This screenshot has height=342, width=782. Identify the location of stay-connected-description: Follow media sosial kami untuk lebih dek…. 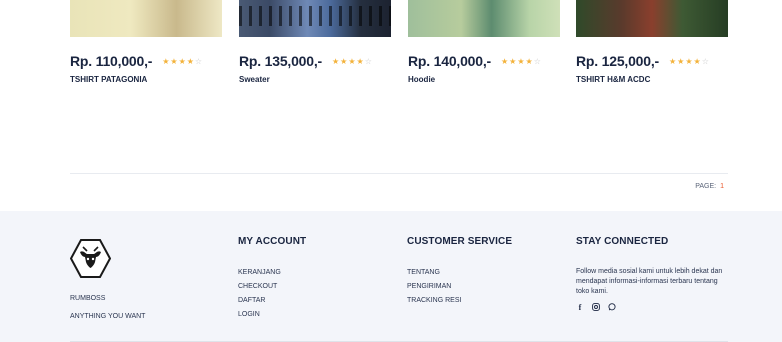
(649, 281).